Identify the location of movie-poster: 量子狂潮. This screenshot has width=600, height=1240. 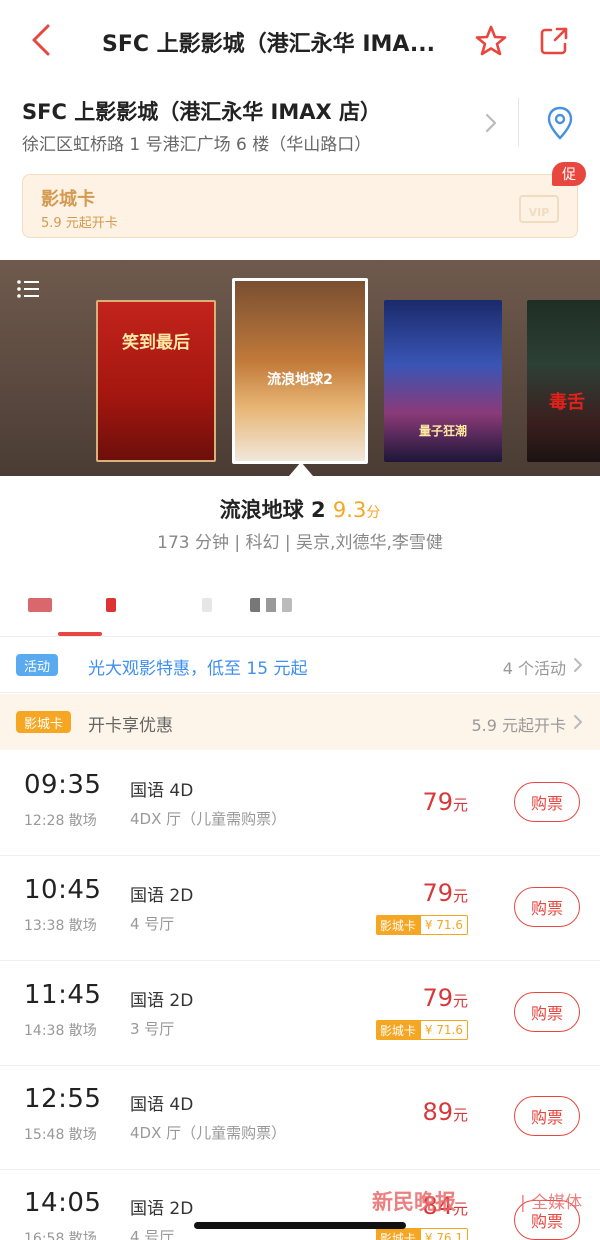
(443, 381).